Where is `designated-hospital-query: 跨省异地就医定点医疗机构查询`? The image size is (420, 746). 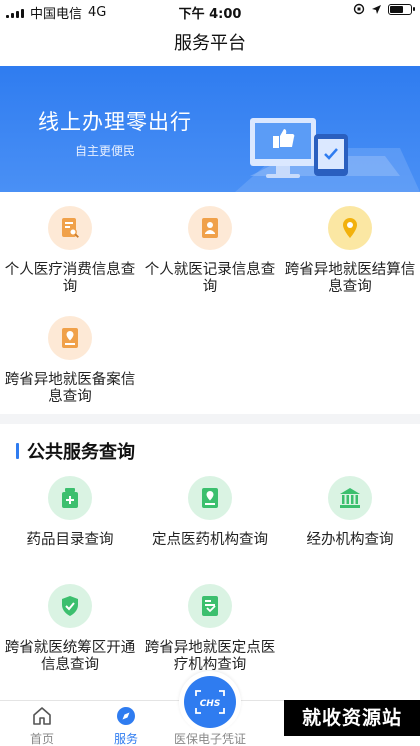
designated-hospital-query: 跨省异地就医定点医疗机构查询 is located at coordinates (210, 629).